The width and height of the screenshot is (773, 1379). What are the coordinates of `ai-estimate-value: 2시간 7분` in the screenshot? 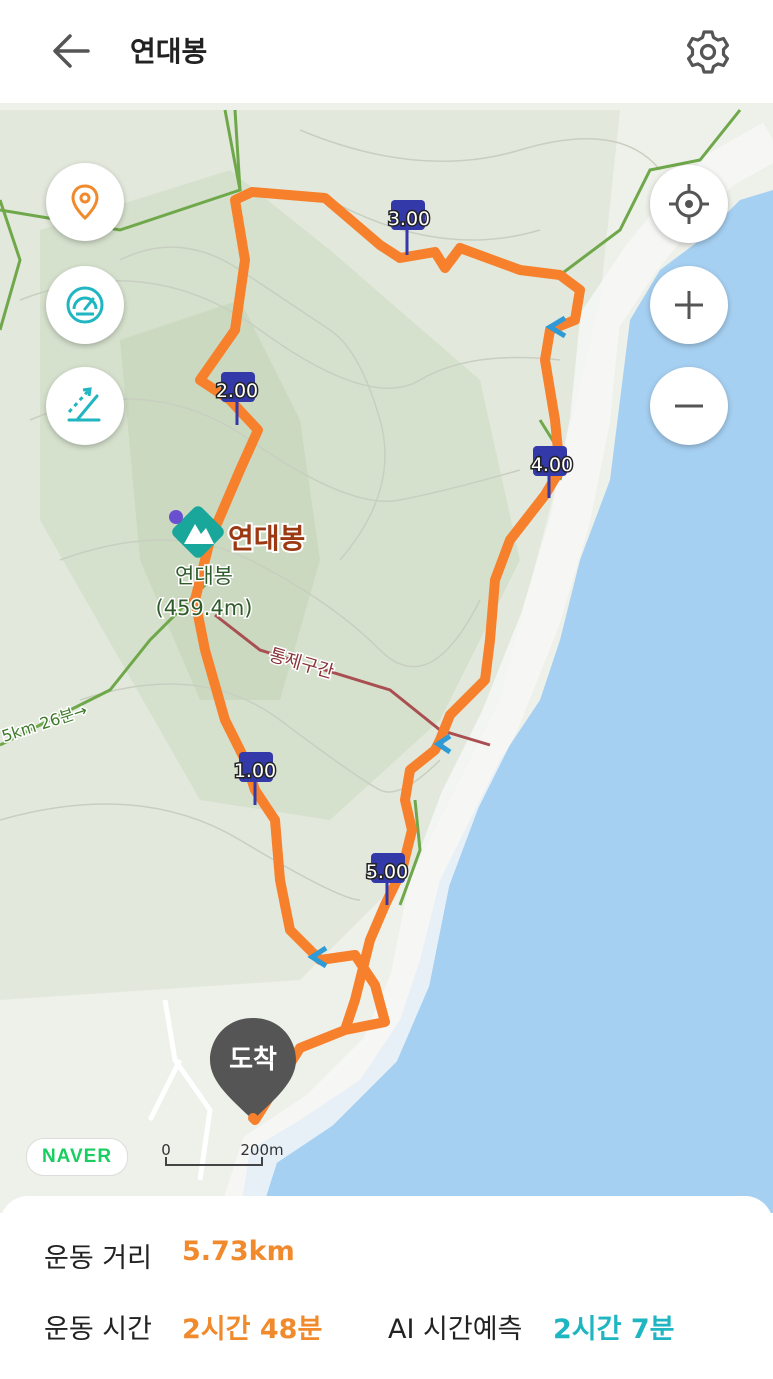 It's located at (614, 1329).